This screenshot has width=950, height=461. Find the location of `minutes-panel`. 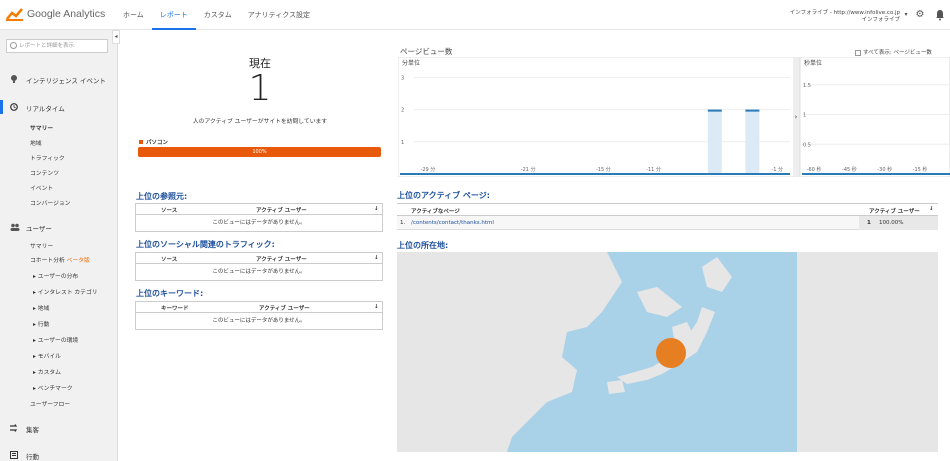

minutes-panel is located at coordinates (596, 117).